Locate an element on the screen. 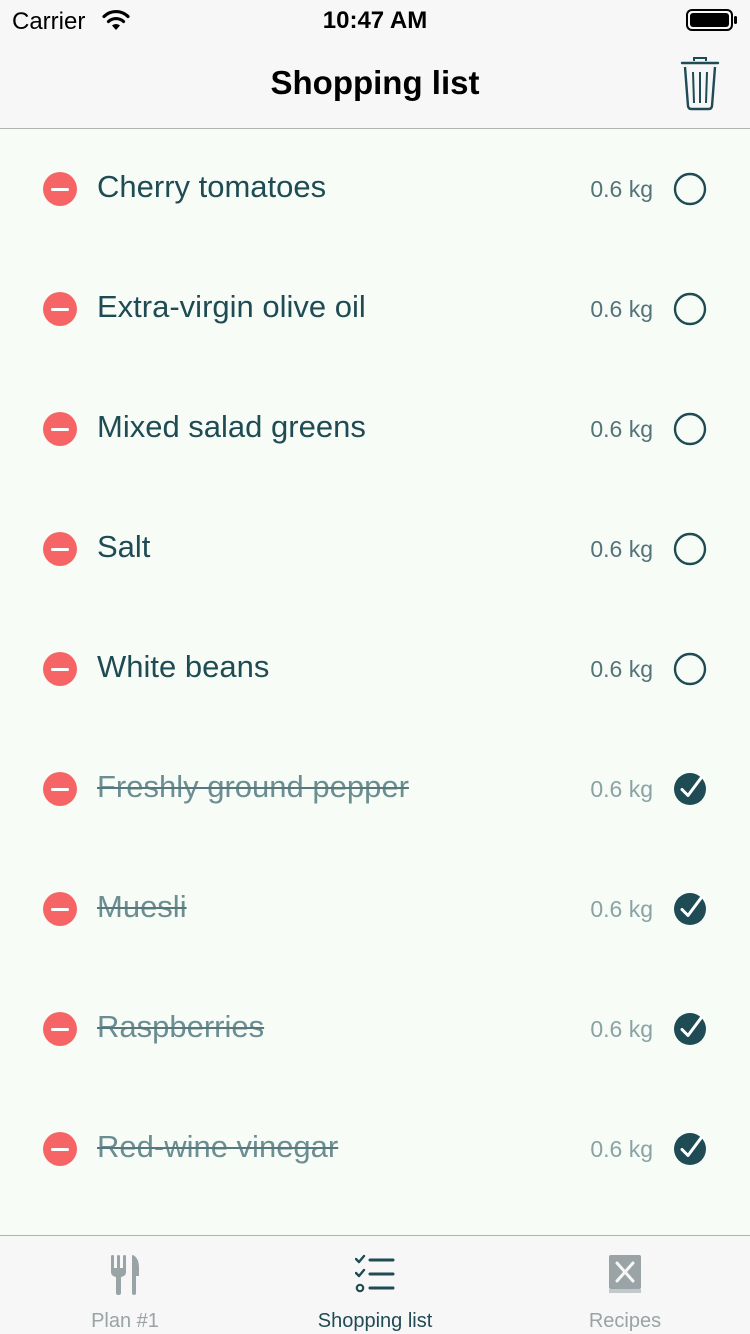  tab-bar: Plan #1 Shopping list Recipes is located at coordinates (375, 1284).